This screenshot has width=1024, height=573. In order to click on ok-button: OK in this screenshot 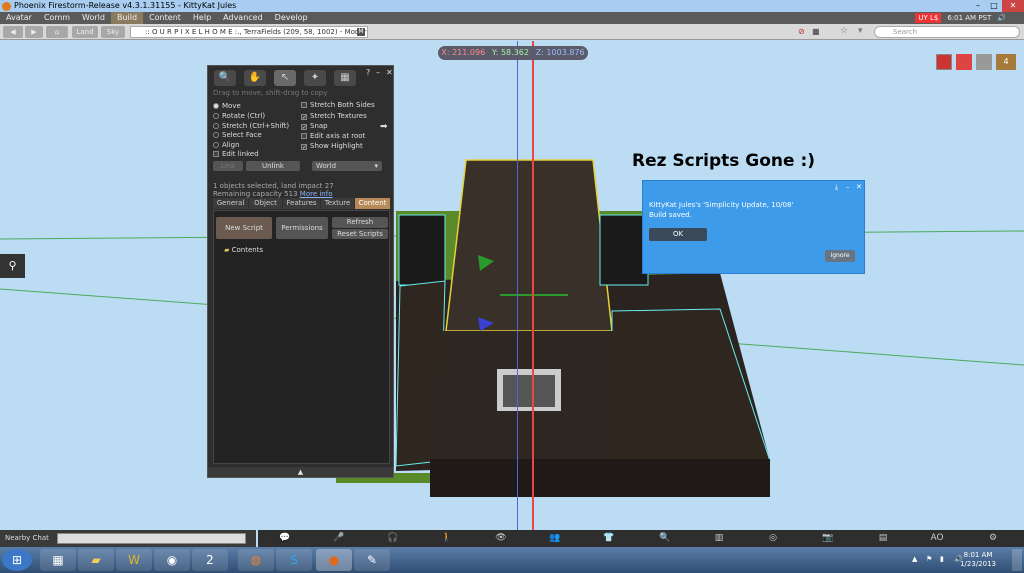, I will do `click(678, 234)`.